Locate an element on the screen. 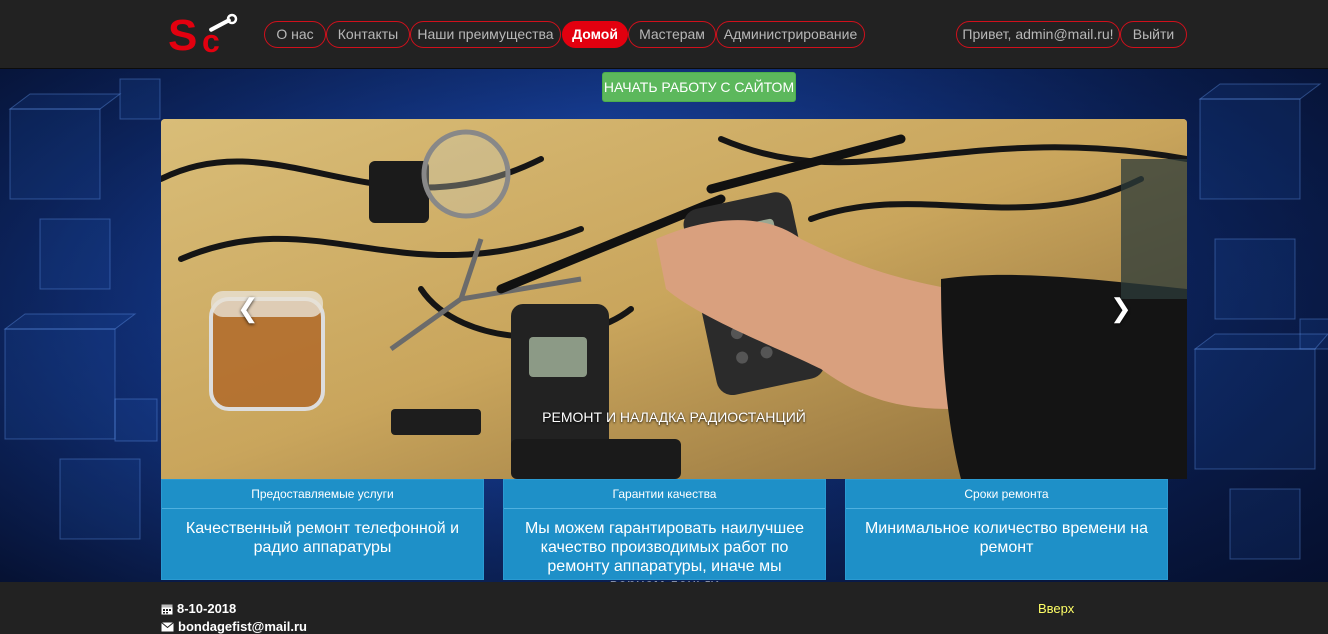 The width and height of the screenshot is (1328, 634). nav-about: О нас is located at coordinates (295, 34).